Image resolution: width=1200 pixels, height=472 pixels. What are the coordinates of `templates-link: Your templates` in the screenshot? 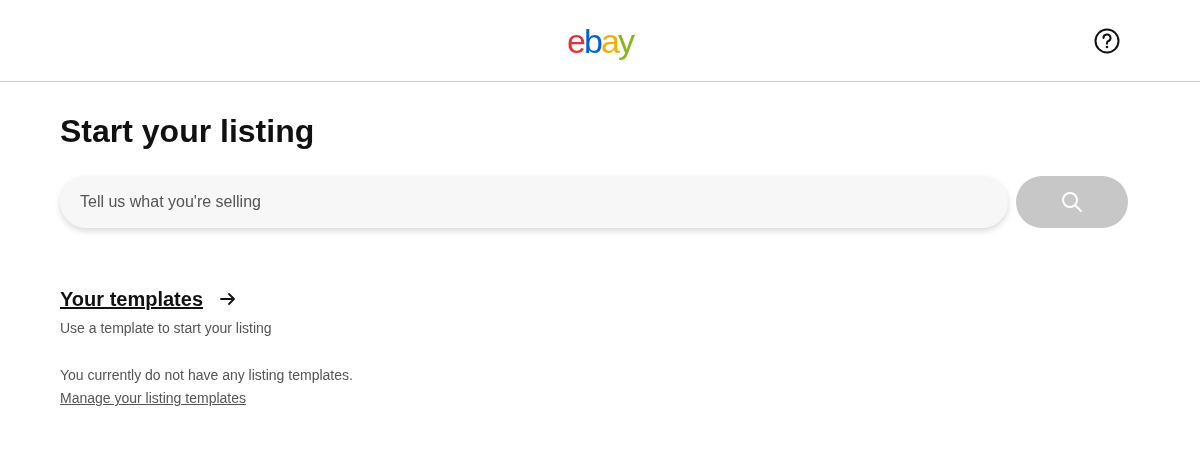 It's located at (131, 299).